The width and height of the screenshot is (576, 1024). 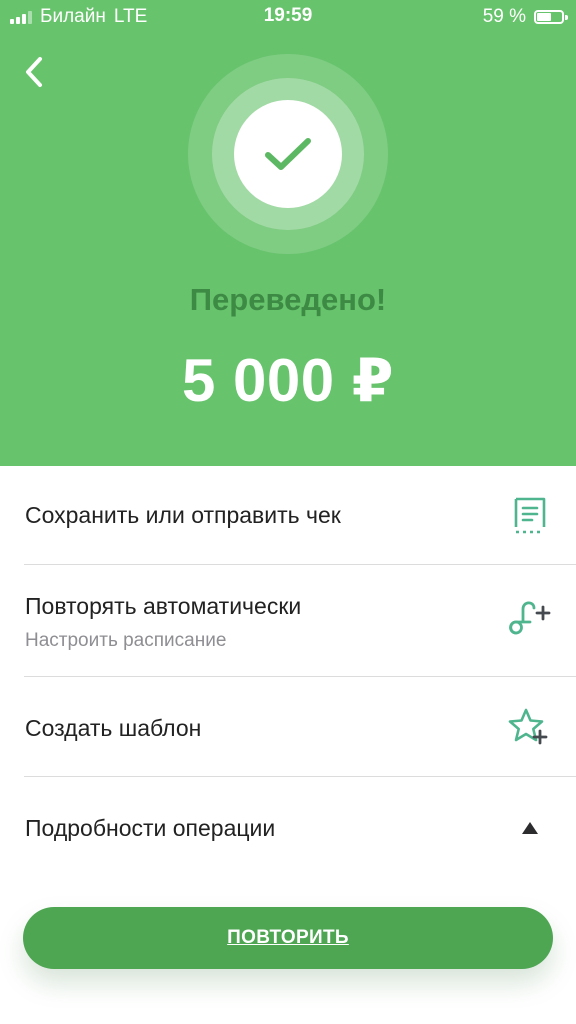 What do you see at coordinates (126, 640) in the screenshot?
I see `schedule-sublabel: Настроить расписание` at bounding box center [126, 640].